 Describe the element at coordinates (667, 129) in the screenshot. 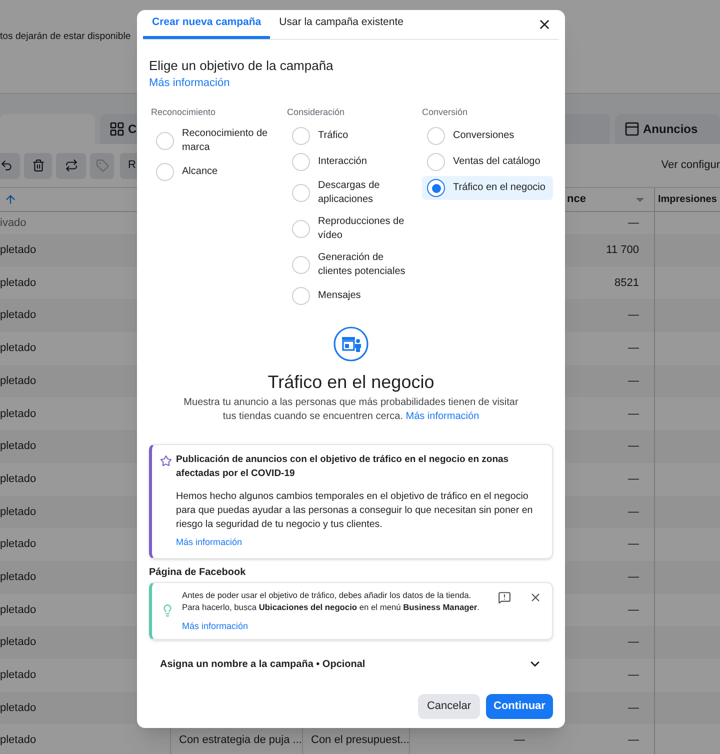

I see `tab: Anuncios` at that location.